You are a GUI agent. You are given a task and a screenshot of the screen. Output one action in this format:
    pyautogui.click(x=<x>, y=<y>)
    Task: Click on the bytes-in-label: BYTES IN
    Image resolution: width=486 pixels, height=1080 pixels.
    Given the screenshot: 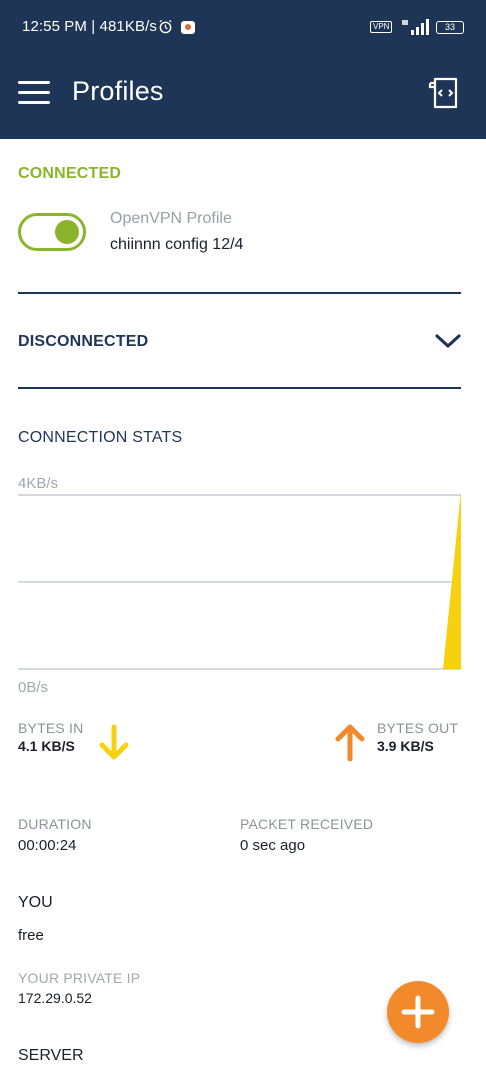 What is the action you would take?
    pyautogui.click(x=51, y=728)
    